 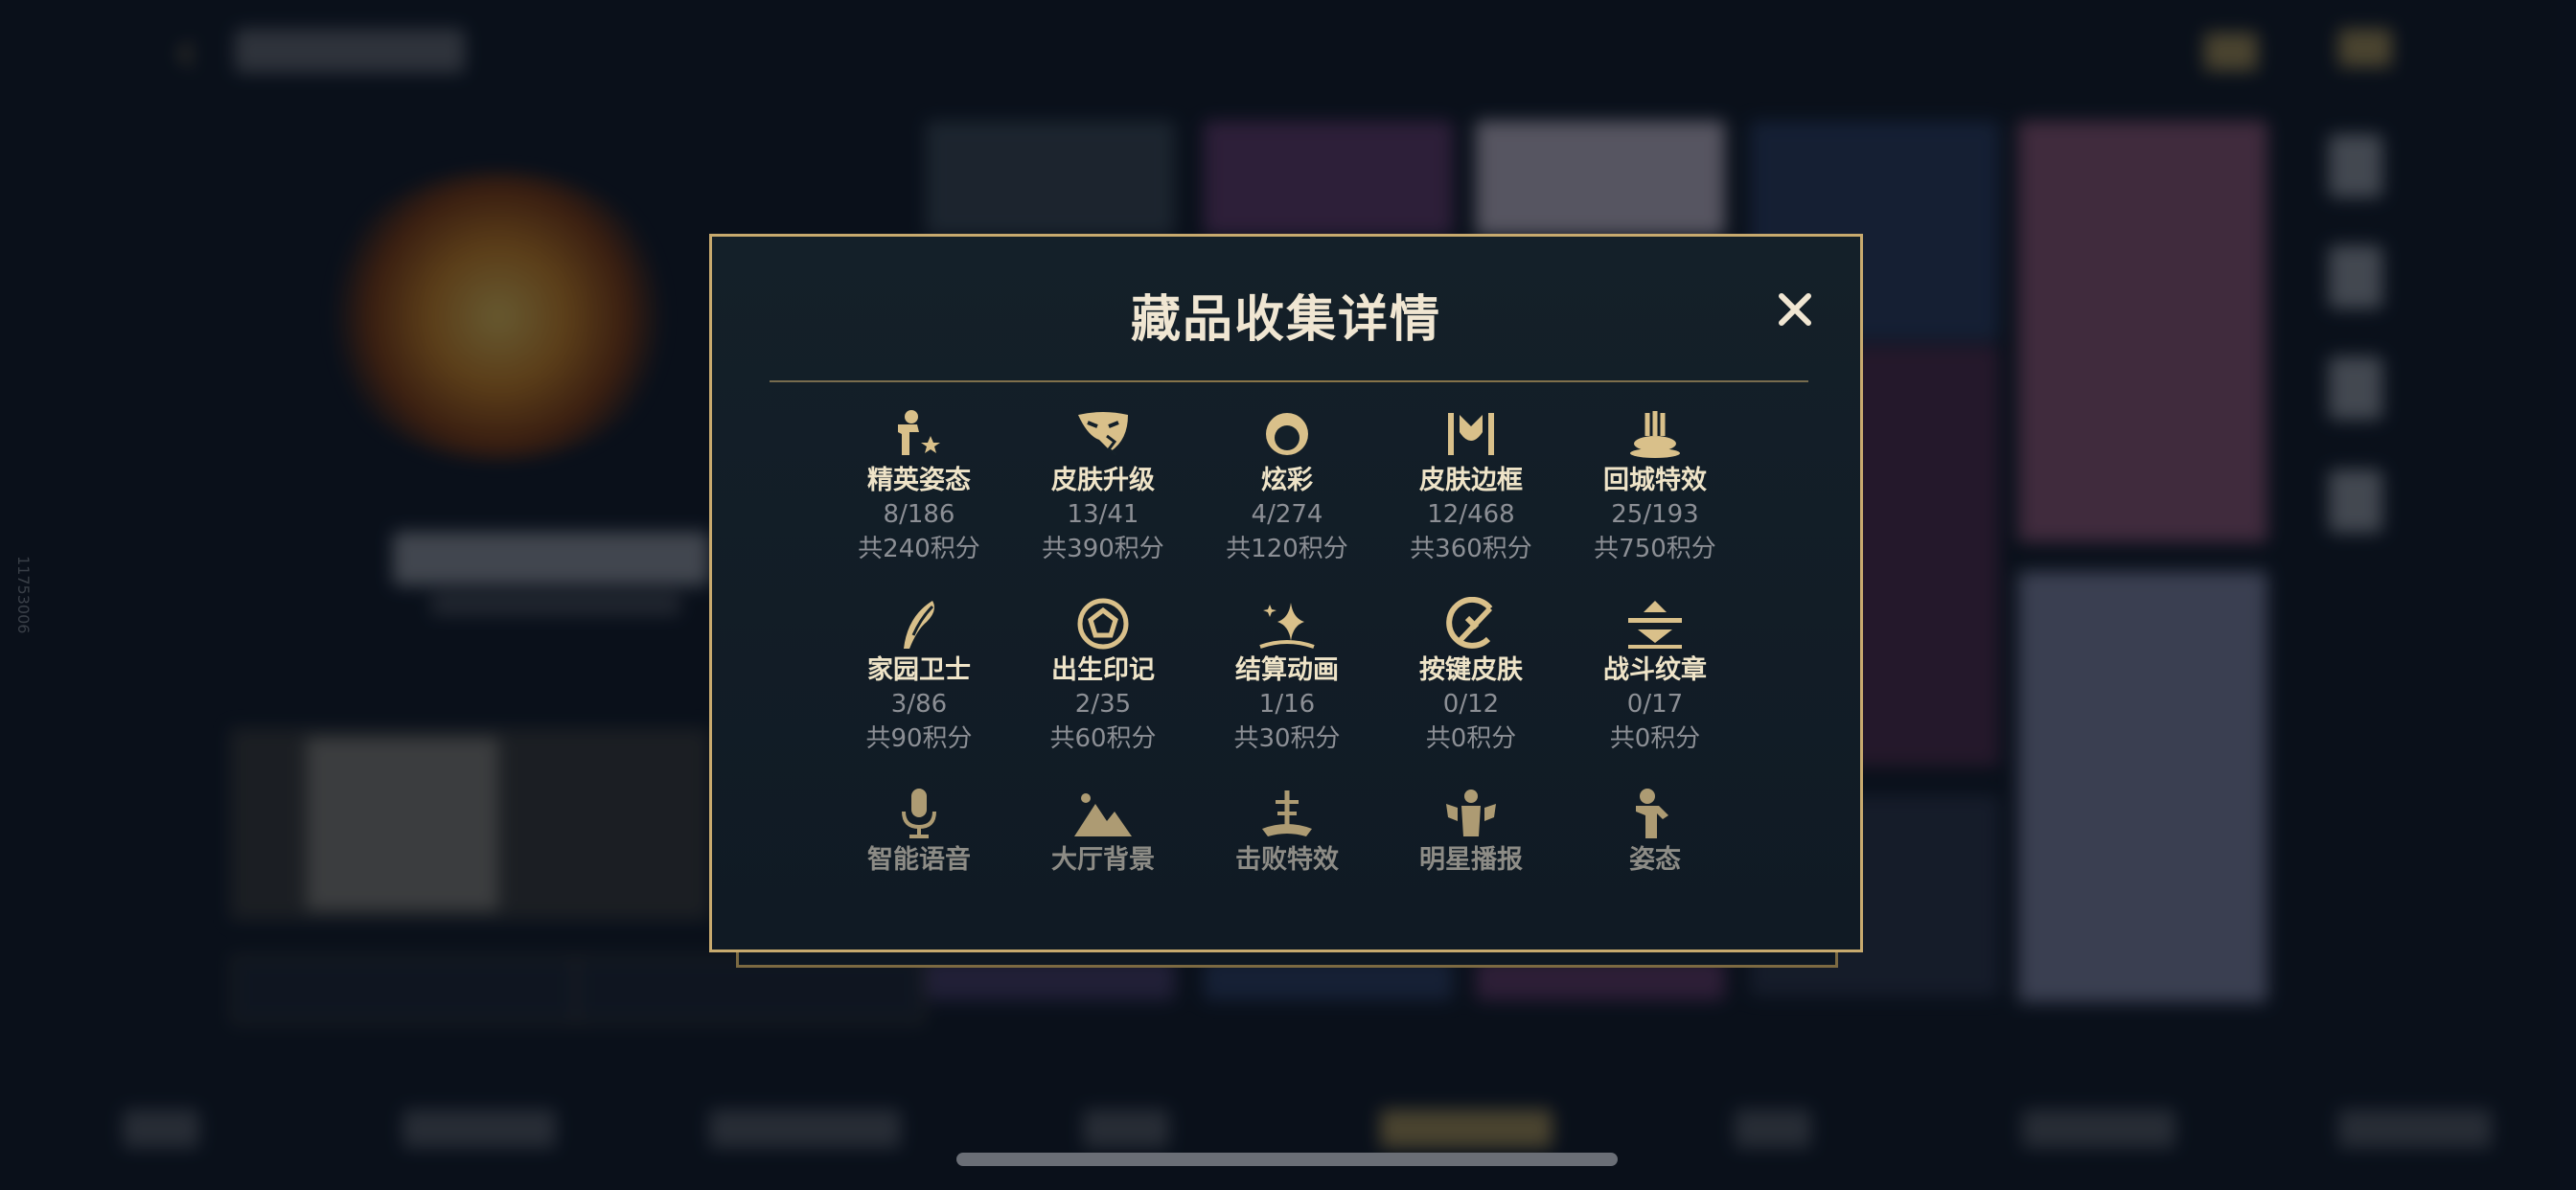 I want to click on recall-effect-icon, so click(x=1655, y=435).